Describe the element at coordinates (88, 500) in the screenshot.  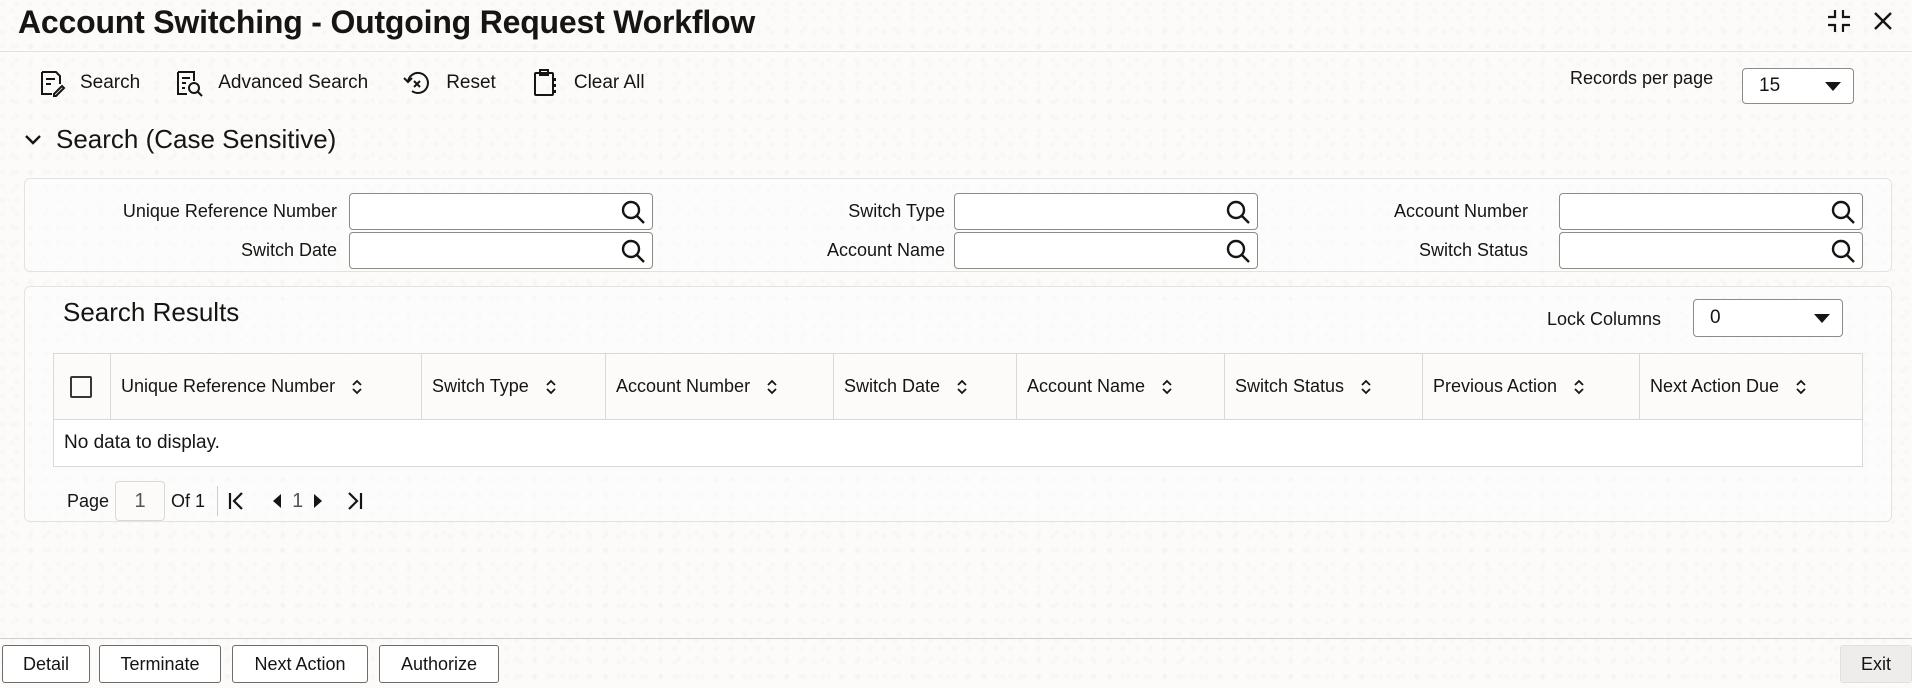
I see `page-label: Page` at that location.